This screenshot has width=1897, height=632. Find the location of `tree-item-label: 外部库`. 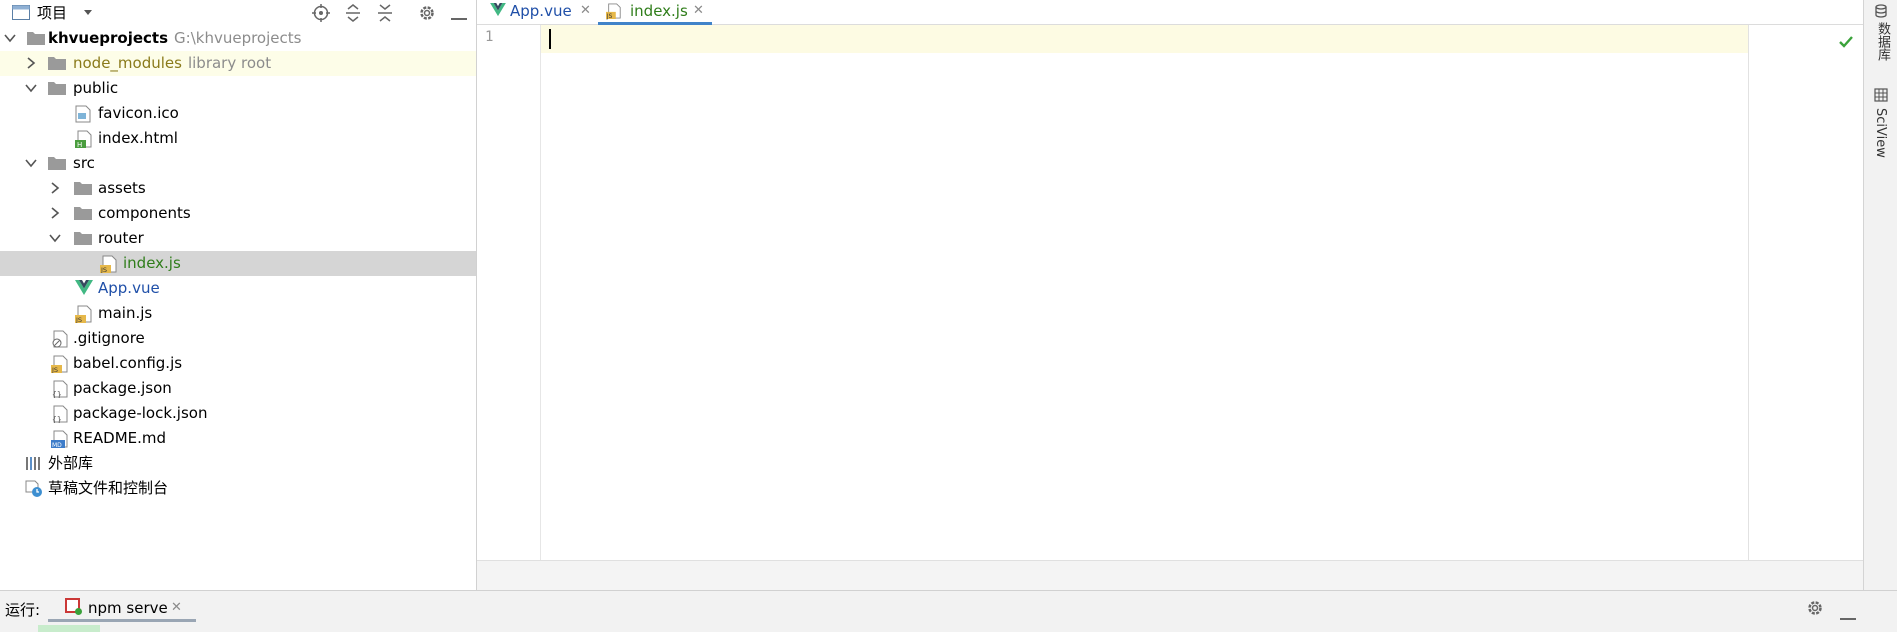

tree-item-label: 外部库 is located at coordinates (71, 463).